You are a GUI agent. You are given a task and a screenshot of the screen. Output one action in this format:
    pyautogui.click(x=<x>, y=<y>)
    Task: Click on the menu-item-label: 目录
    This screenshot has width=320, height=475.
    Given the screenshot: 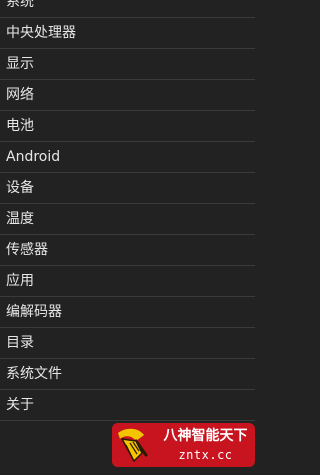 What is the action you would take?
    pyautogui.click(x=20, y=343)
    